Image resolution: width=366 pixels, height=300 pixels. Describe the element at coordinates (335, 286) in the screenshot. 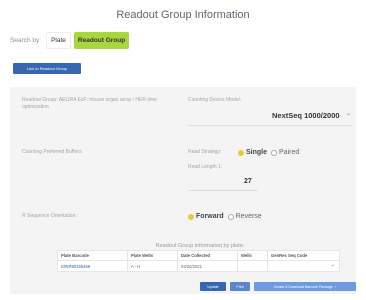

I see `download-icon: ↓` at that location.